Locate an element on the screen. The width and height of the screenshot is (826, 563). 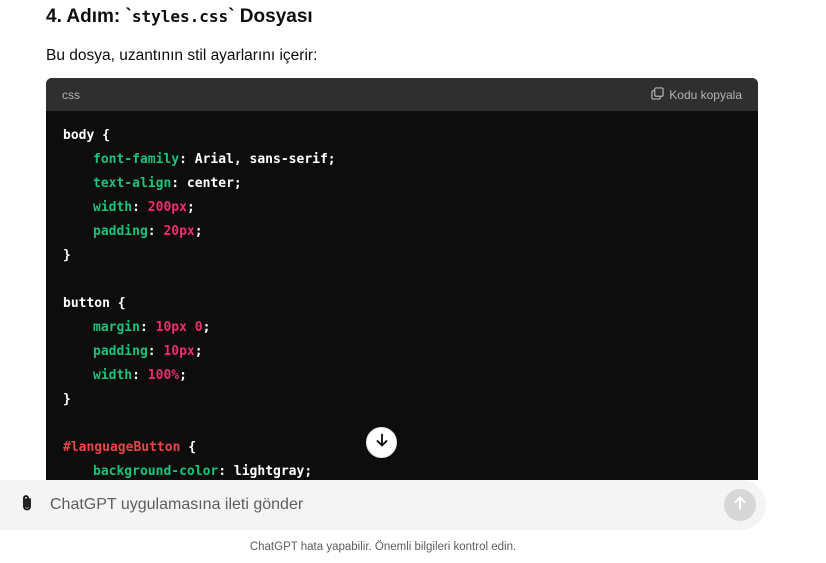
code-token: button { is located at coordinates (94, 303).